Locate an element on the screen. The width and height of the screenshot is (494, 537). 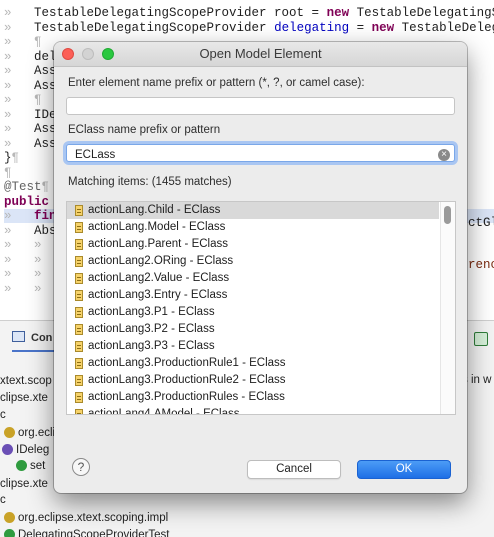
code-line: ¶ is located at coordinates (8, 172).